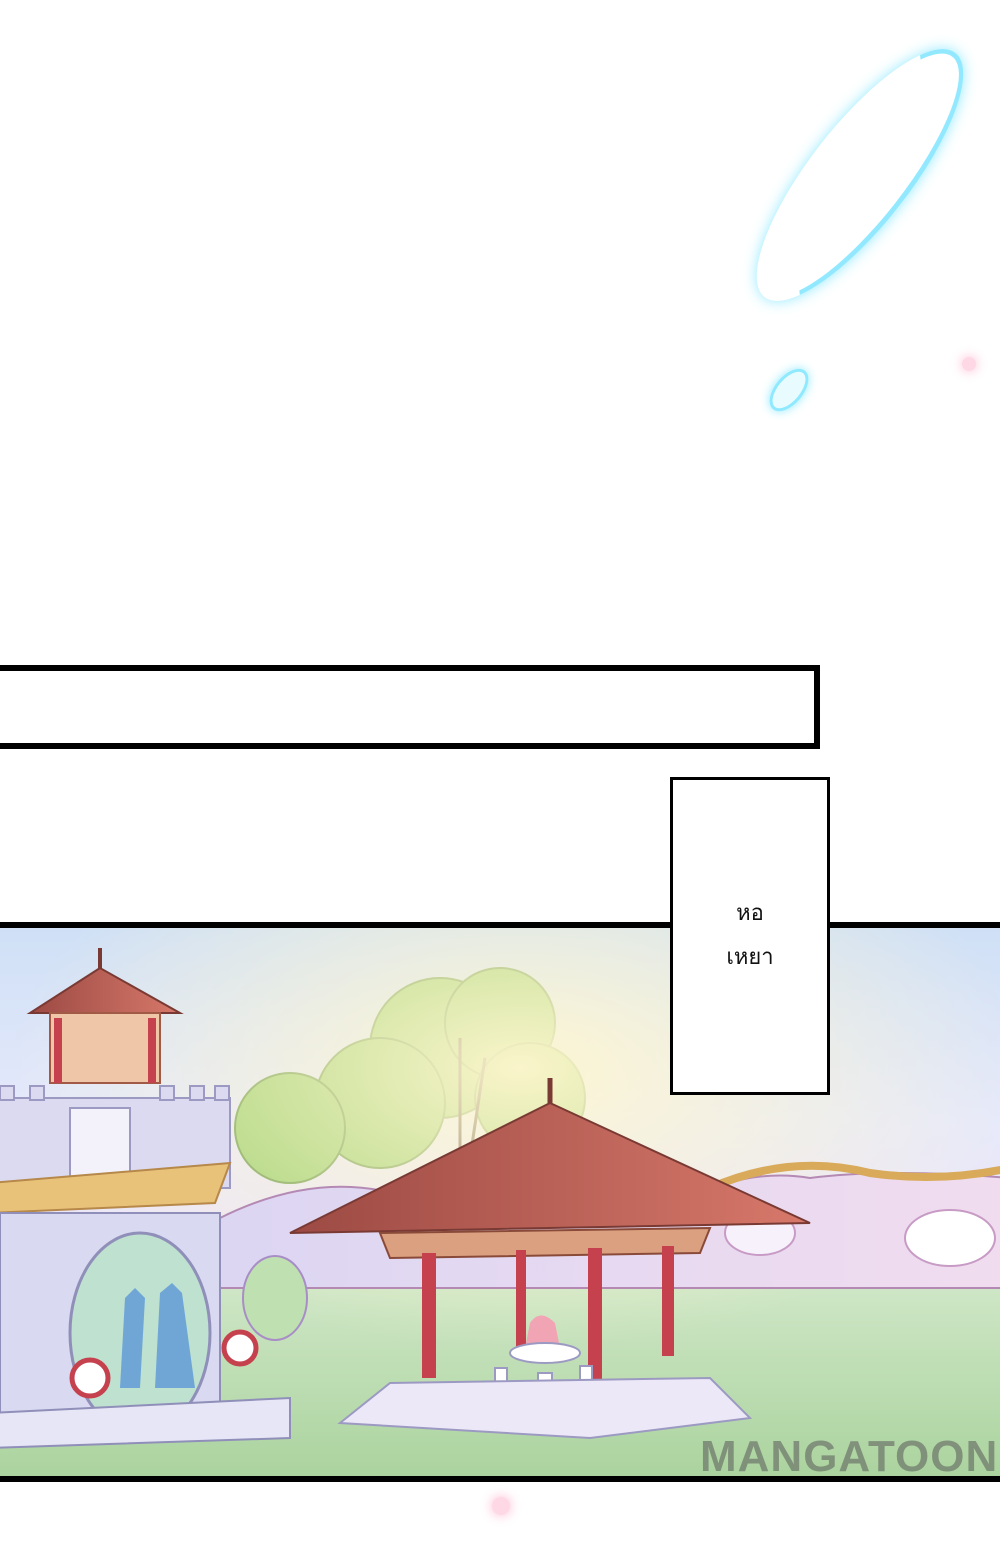 This screenshot has width=1000, height=1549. I want to click on cloud-window, so click(950, 1238).